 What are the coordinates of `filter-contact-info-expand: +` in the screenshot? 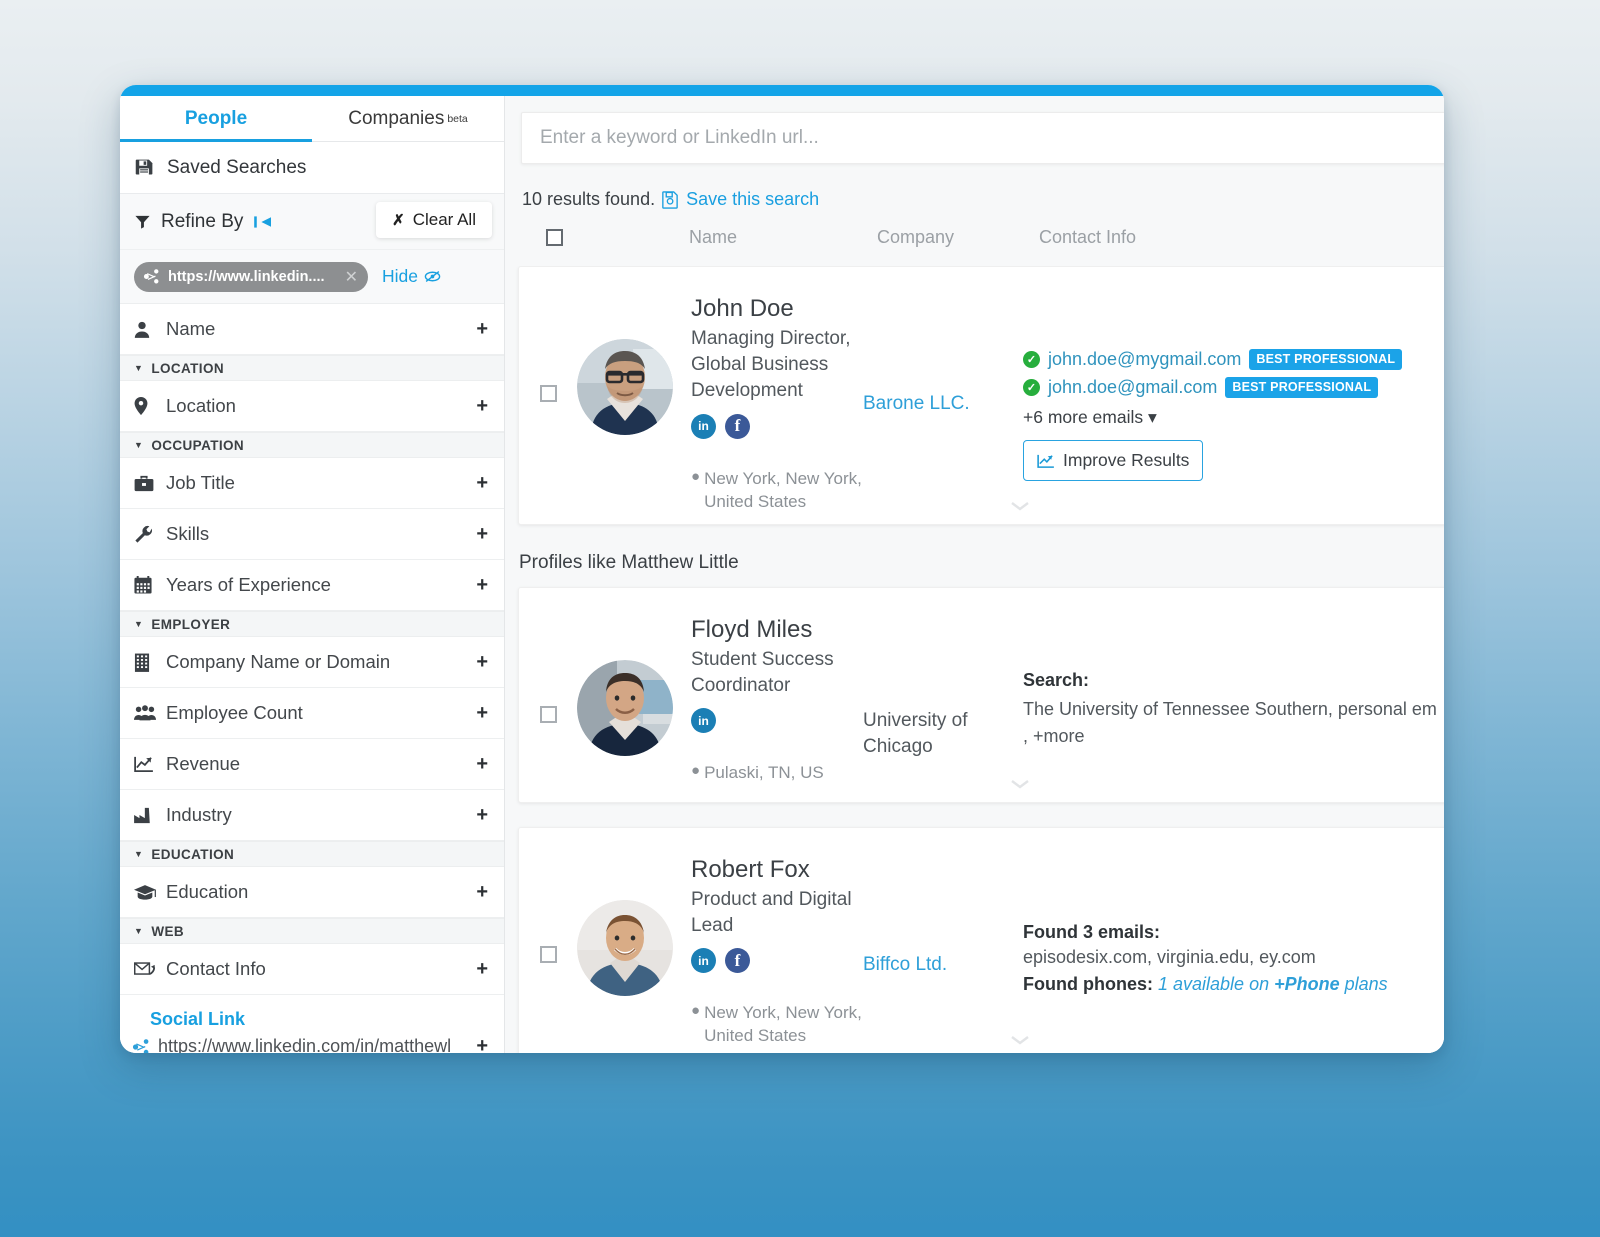 It's located at (482, 969).